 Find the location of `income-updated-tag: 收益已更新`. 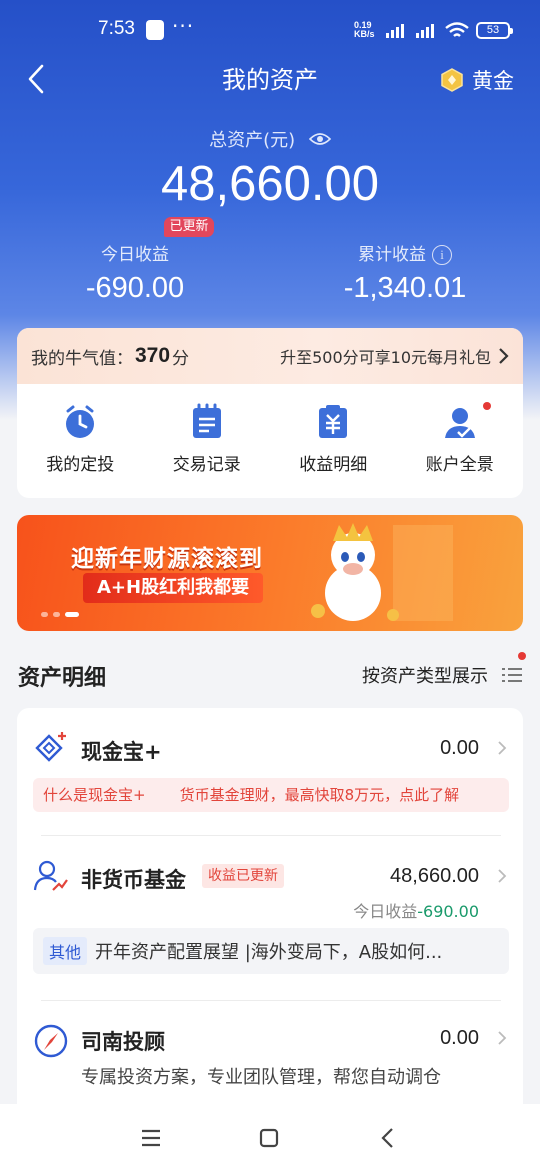

income-updated-tag: 收益已更新 is located at coordinates (243, 876).